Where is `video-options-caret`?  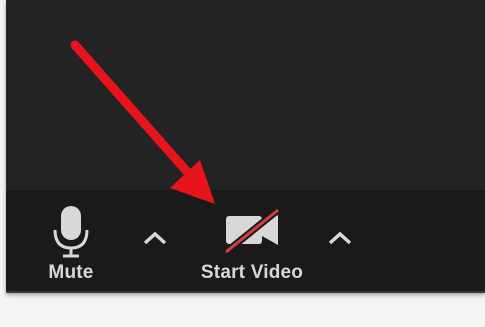 video-options-caret is located at coordinates (340, 238).